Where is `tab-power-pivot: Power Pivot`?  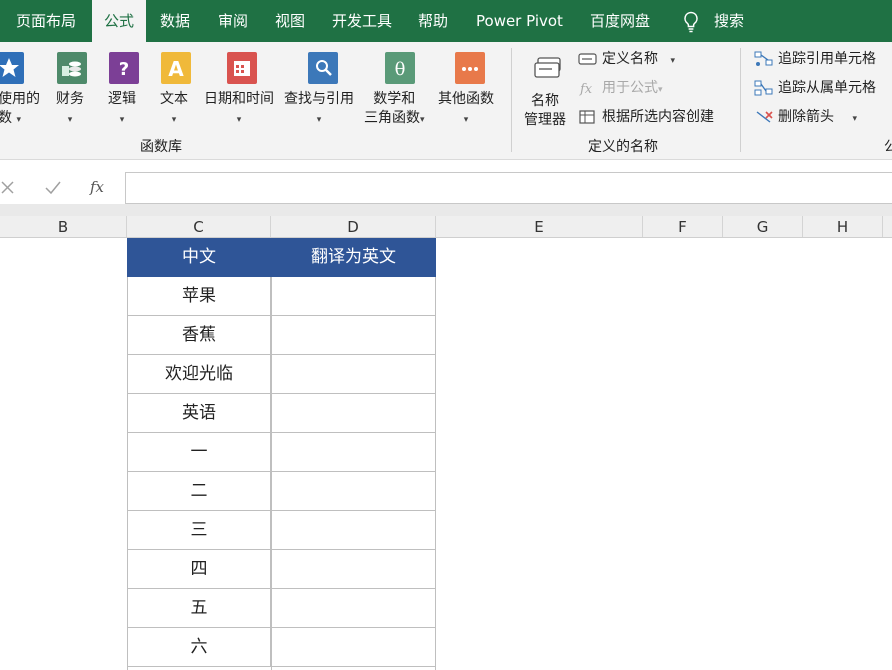 tab-power-pivot: Power Pivot is located at coordinates (519, 21).